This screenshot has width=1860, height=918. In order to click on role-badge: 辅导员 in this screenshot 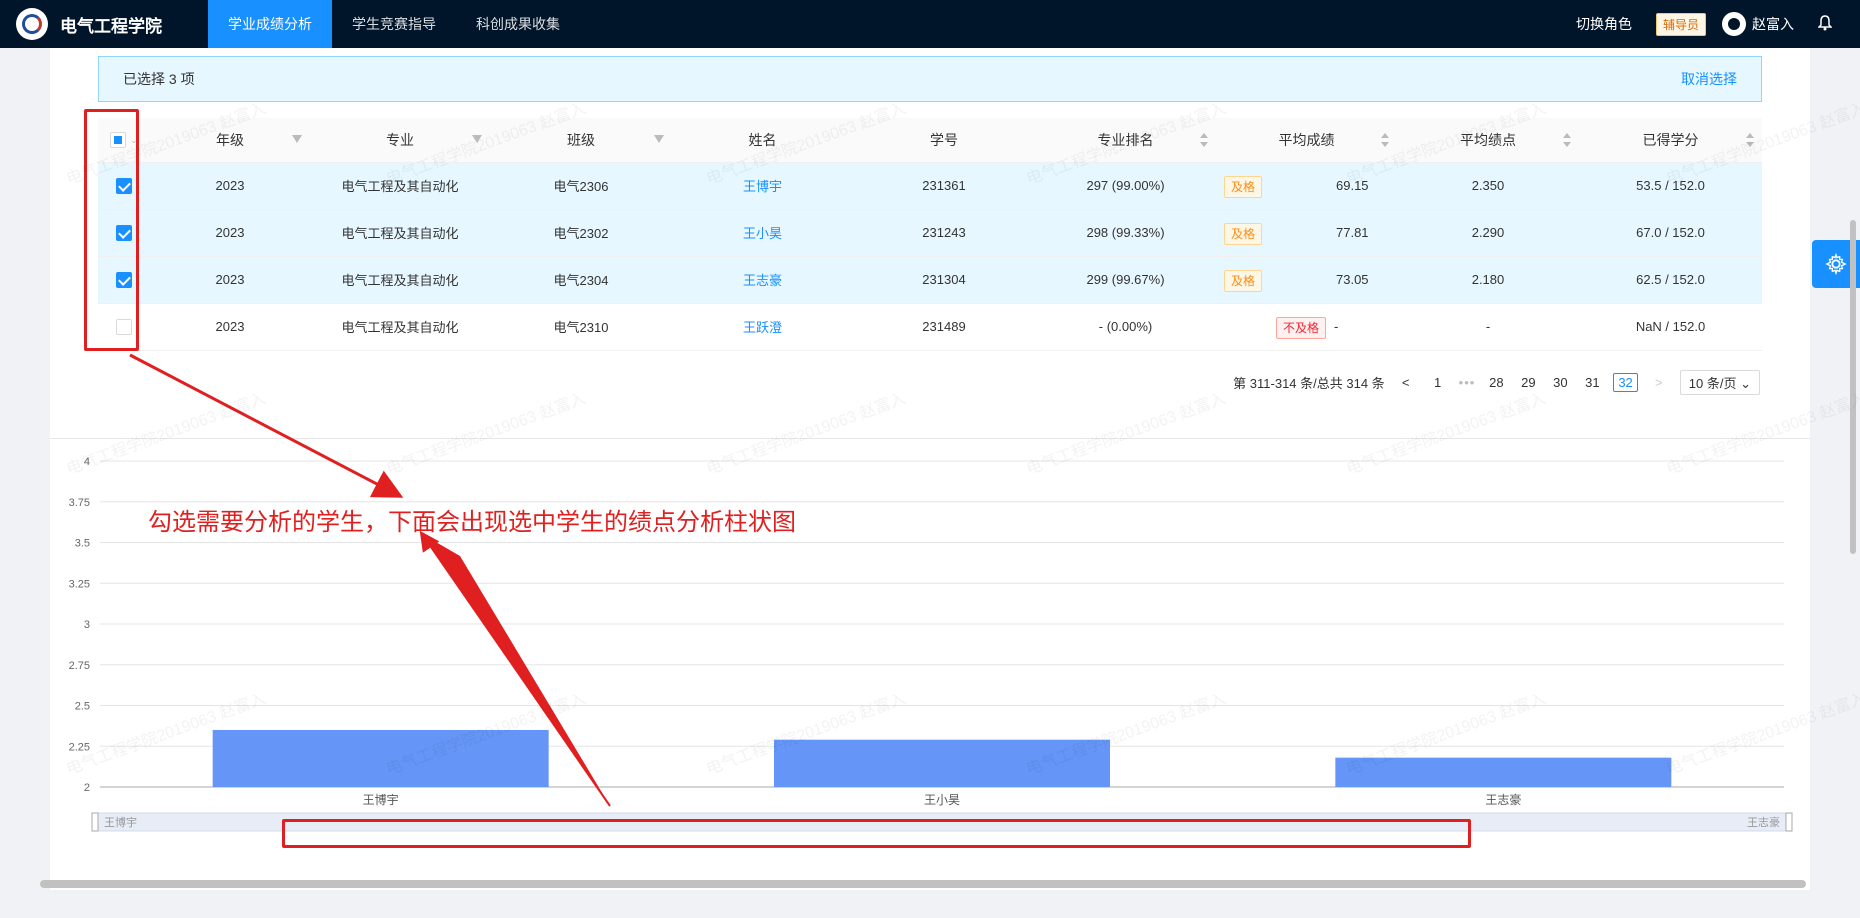, I will do `click(1680, 24)`.